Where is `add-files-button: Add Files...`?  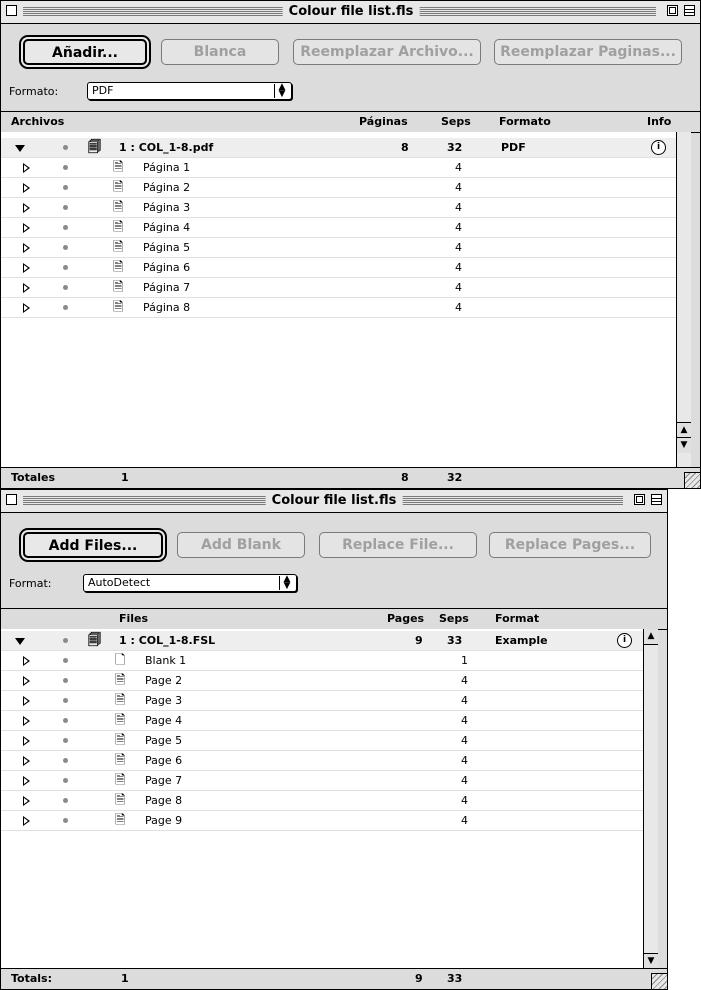
add-files-button: Add Files... is located at coordinates (93, 545).